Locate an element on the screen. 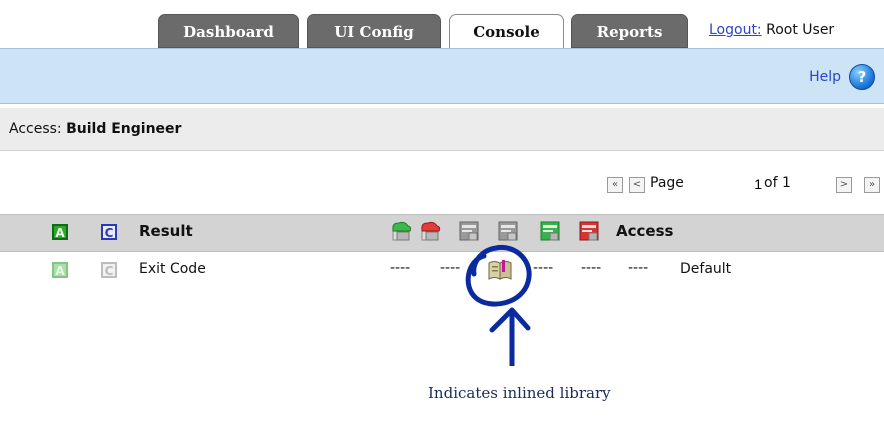 The image size is (884, 438). last-page-button: » is located at coordinates (872, 185).